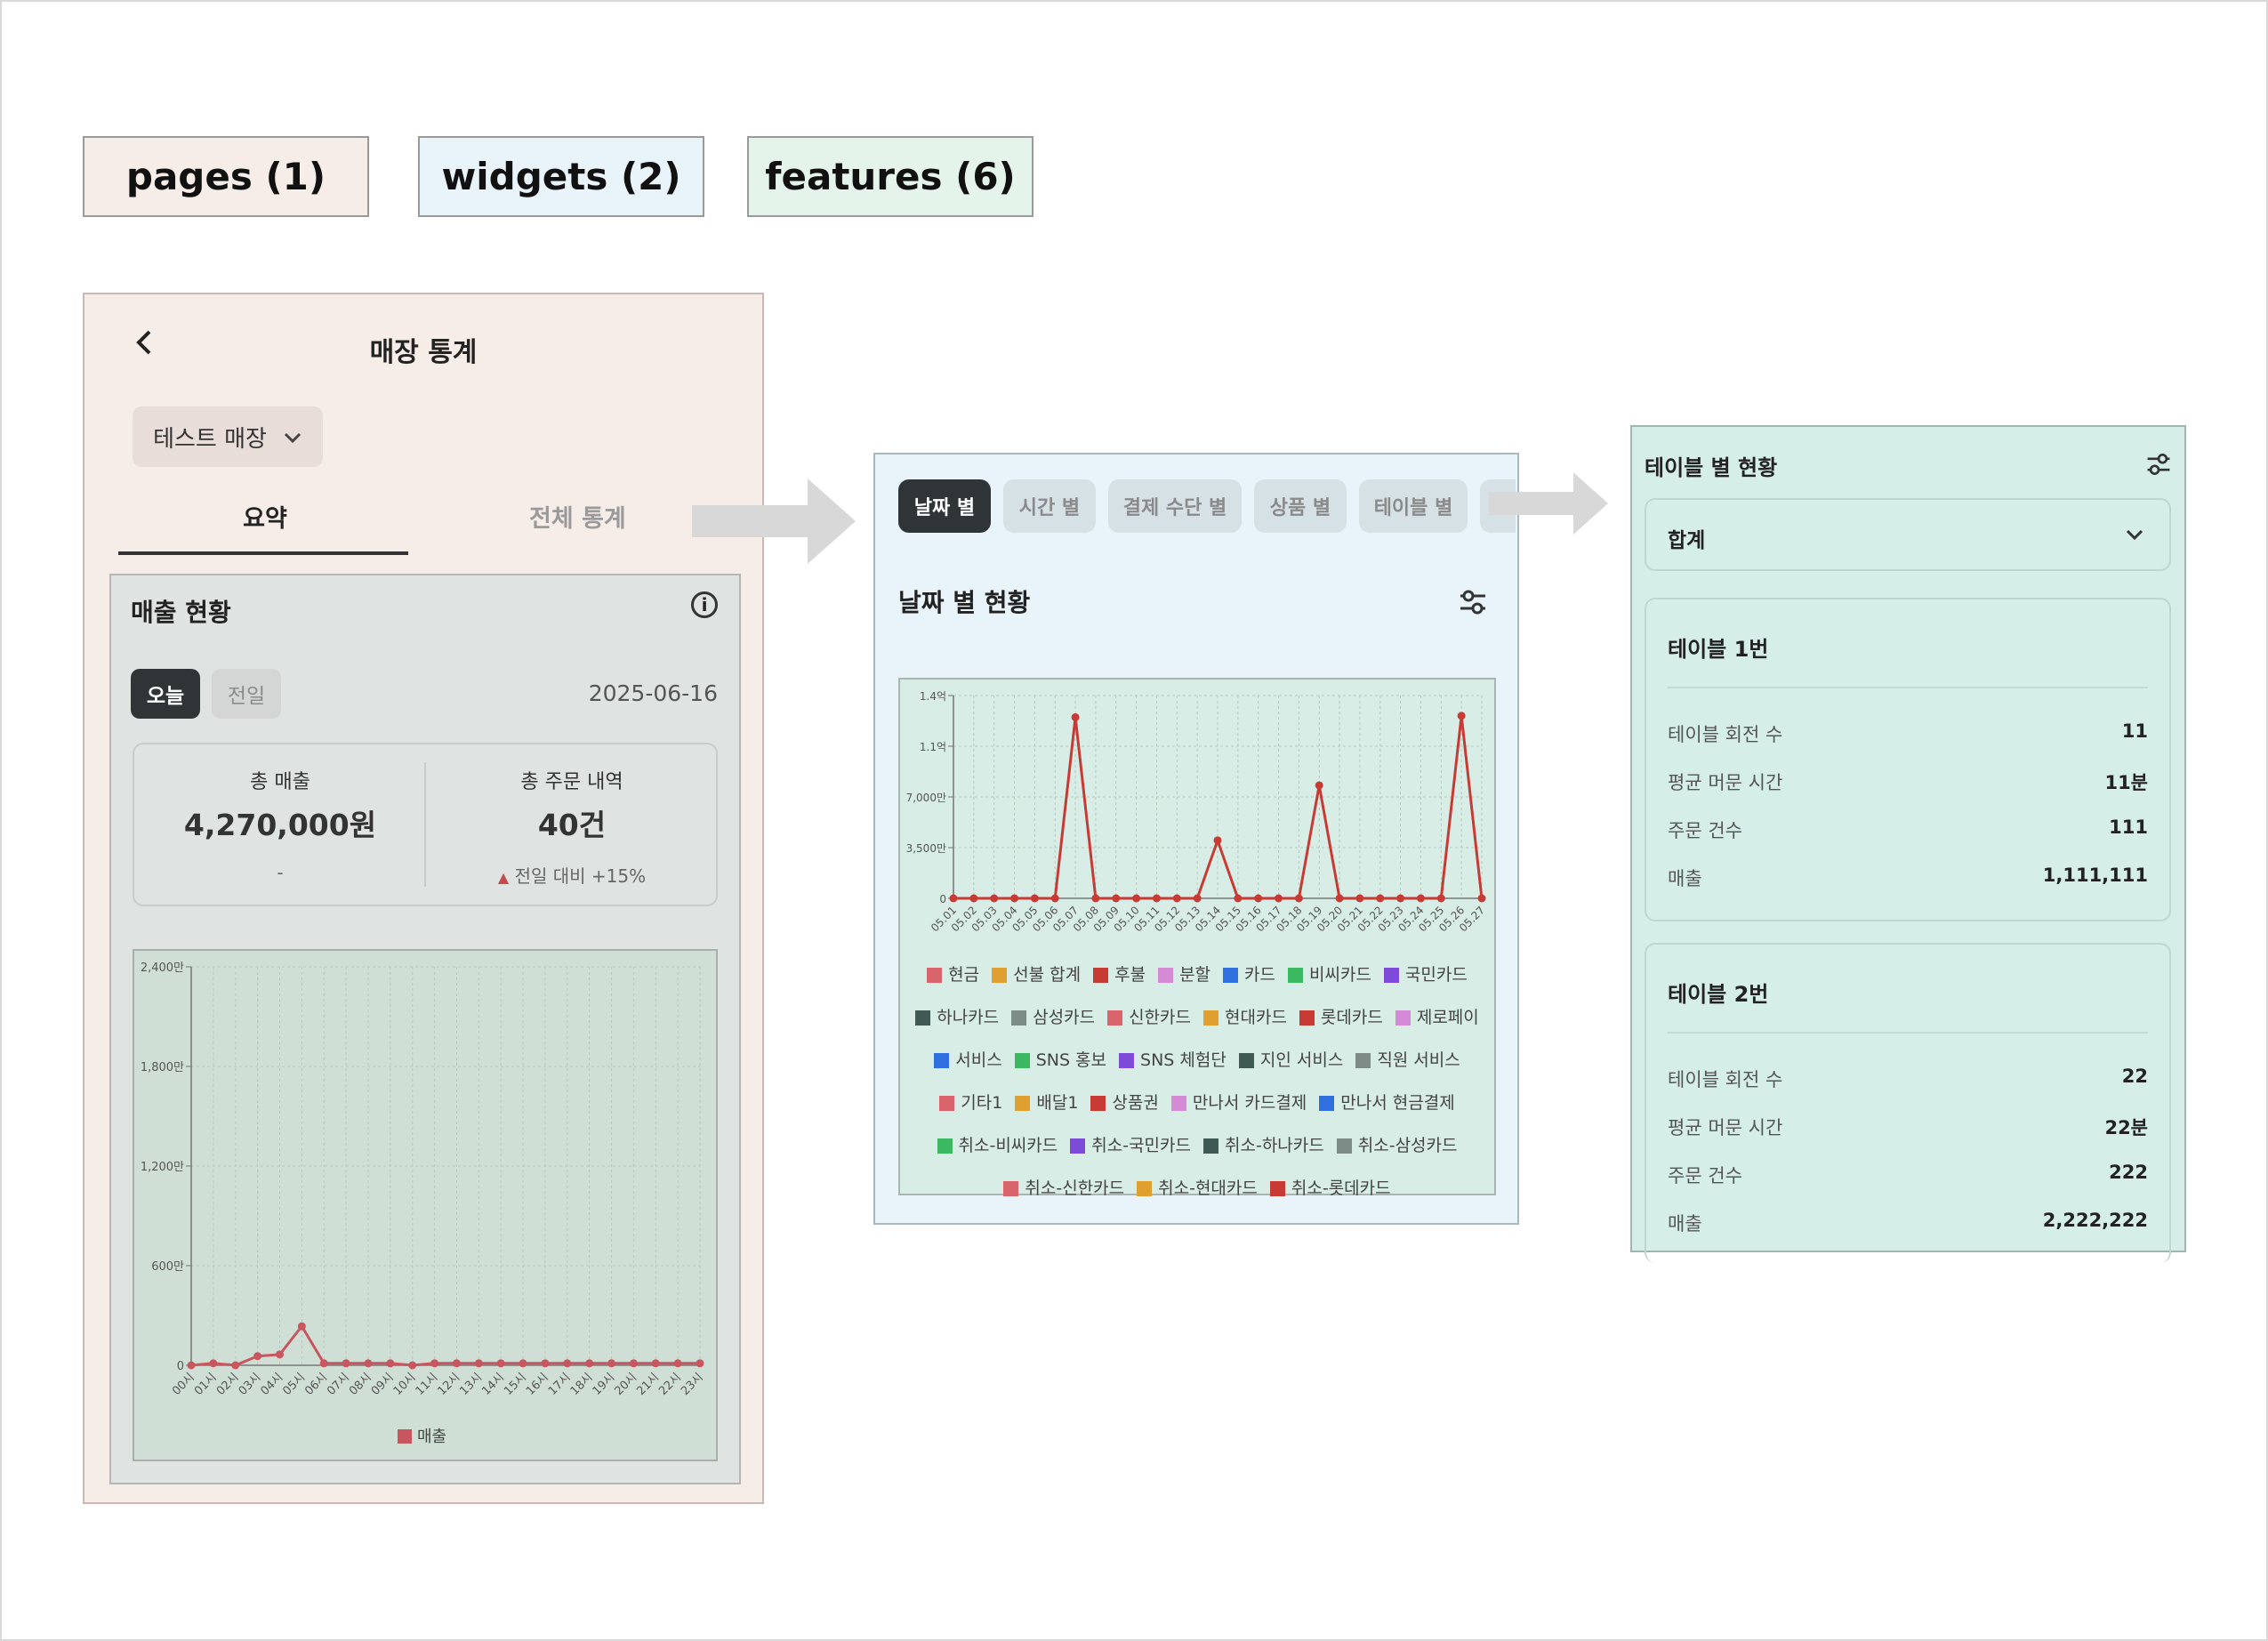 The image size is (2268, 1641). I want to click on legend-item: 만나서 카드결제, so click(1238, 1103).